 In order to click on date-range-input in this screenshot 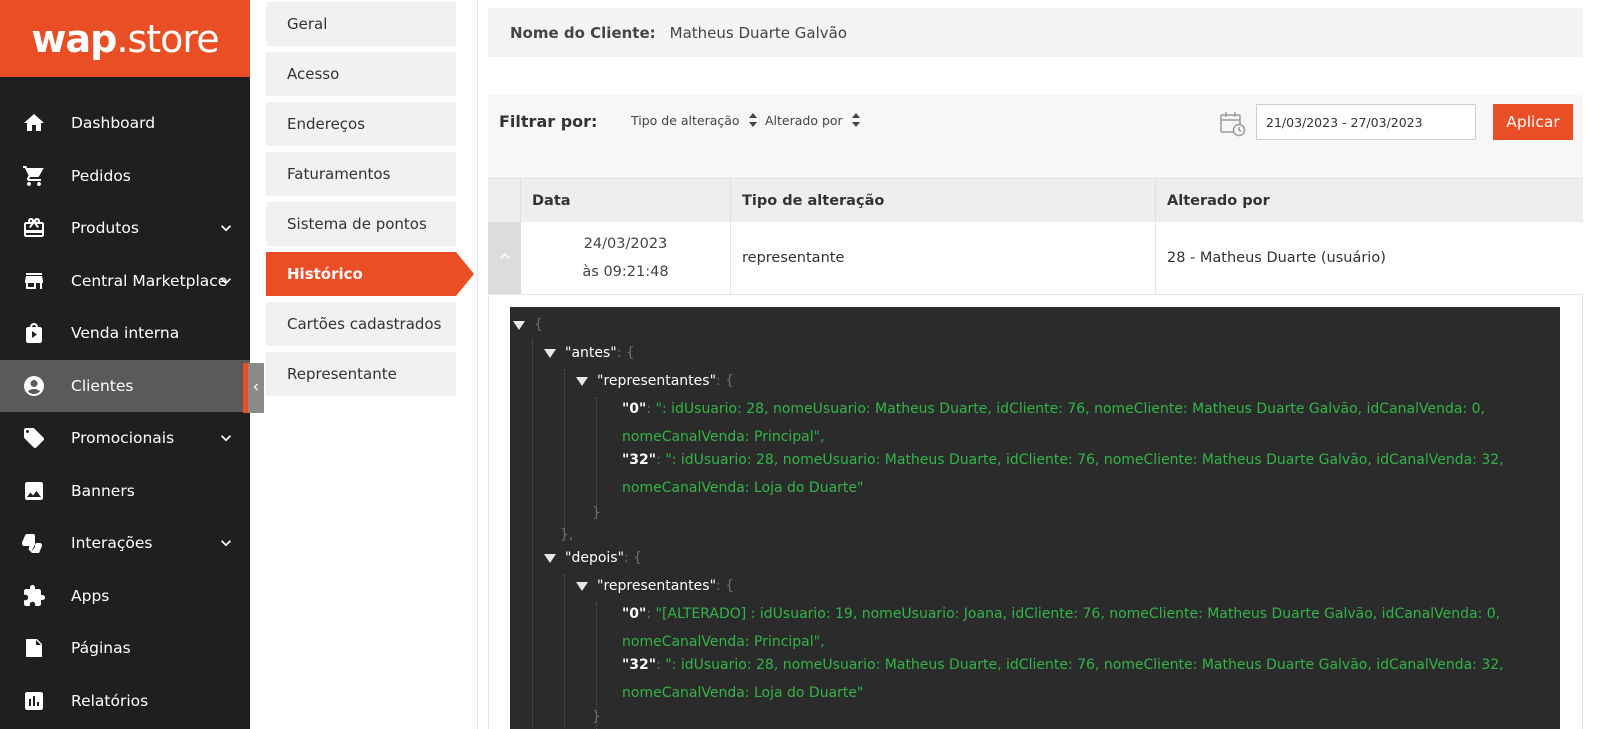, I will do `click(1366, 122)`.